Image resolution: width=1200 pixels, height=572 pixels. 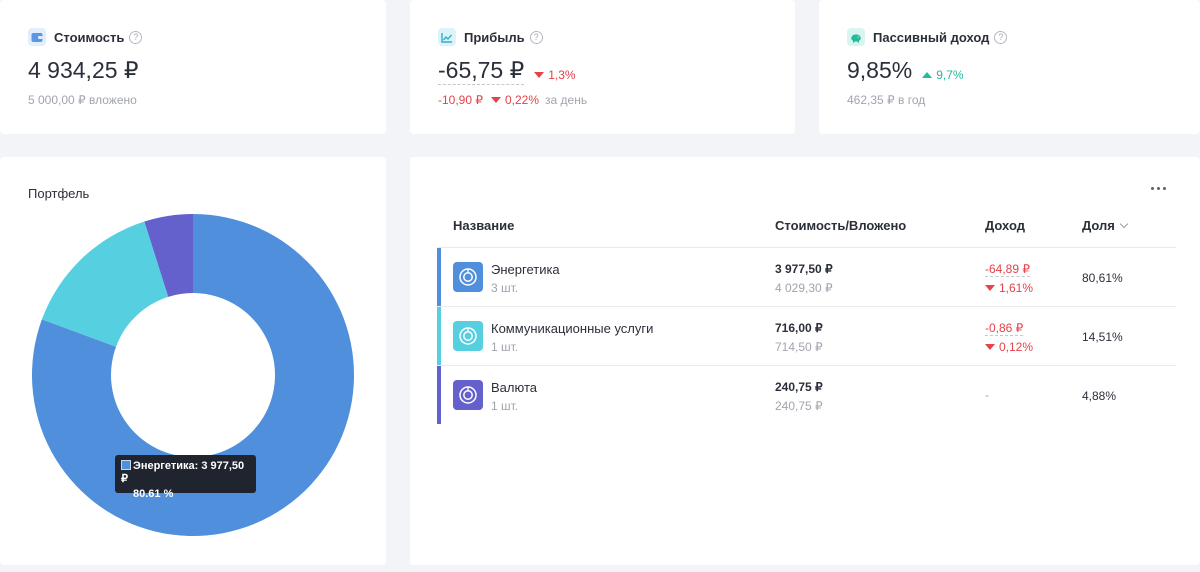 I want to click on profit-day-percent: 0,22%, so click(x=522, y=100).